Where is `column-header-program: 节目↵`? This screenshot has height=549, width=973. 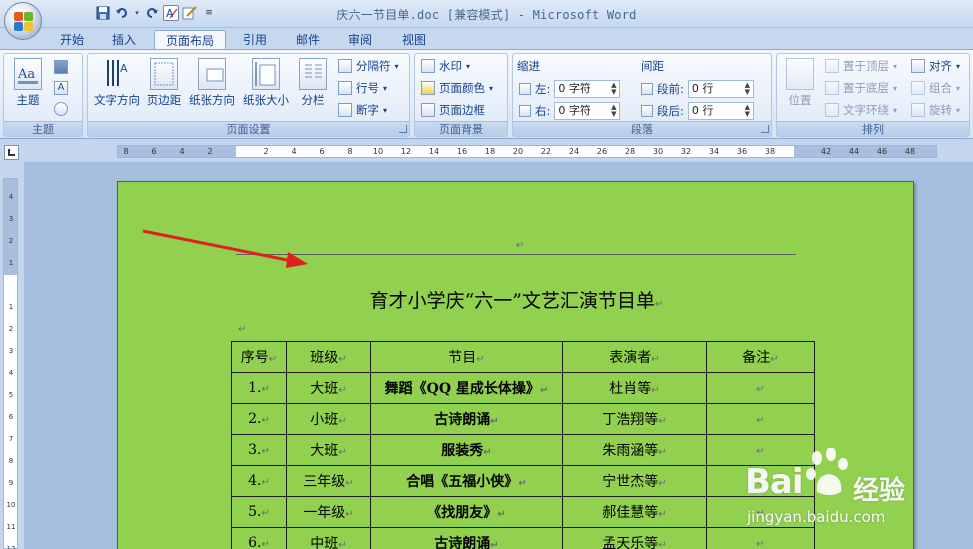
column-header-program: 节目↵ is located at coordinates (466, 357).